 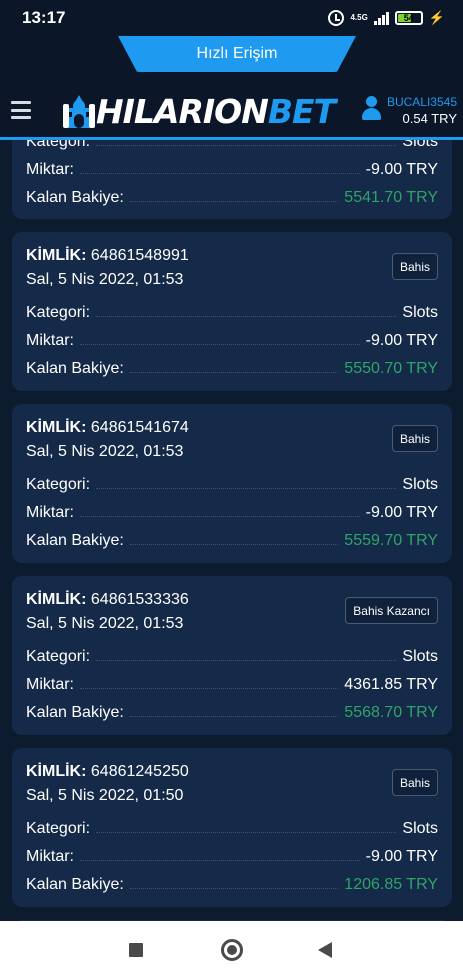 I want to click on amount-row: Miktar: 4361.85 TRY, so click(x=232, y=683).